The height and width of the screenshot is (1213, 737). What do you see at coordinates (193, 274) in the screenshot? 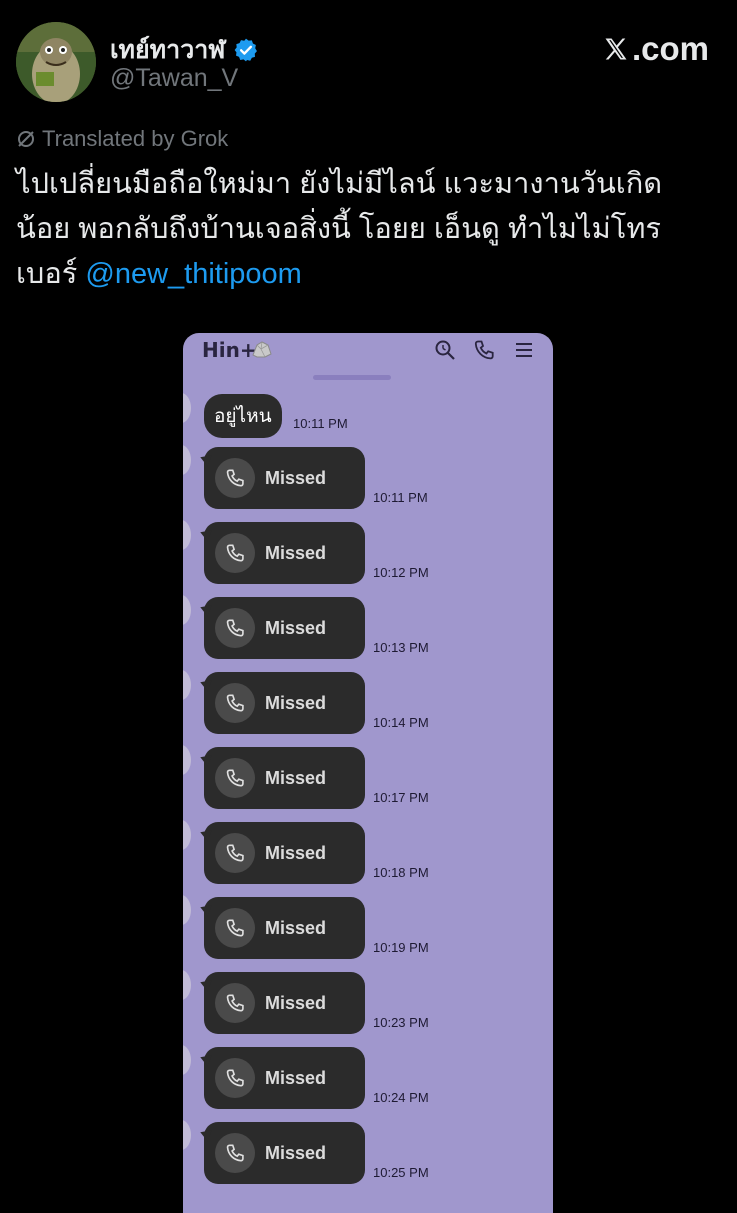
I see `mention-link: @new_thitipoom` at bounding box center [193, 274].